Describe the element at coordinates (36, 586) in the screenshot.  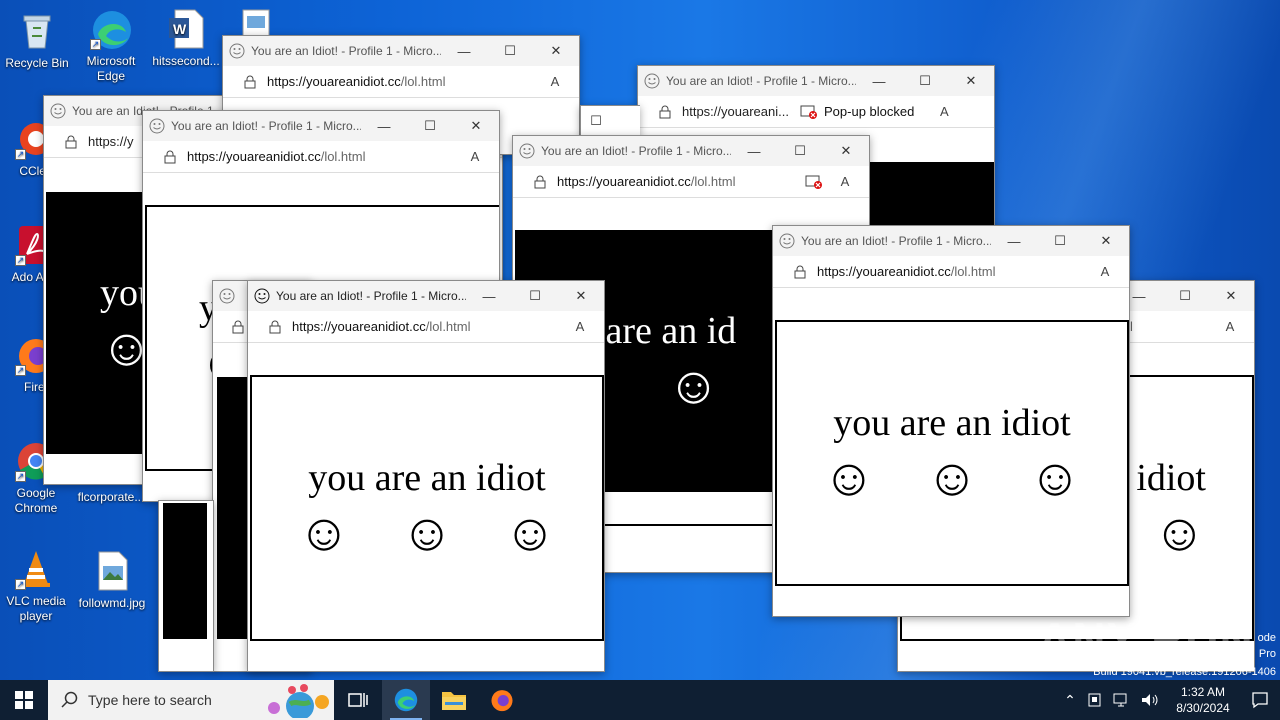
I see `desktop-icon-vlc: ↗ VLC media player` at that location.